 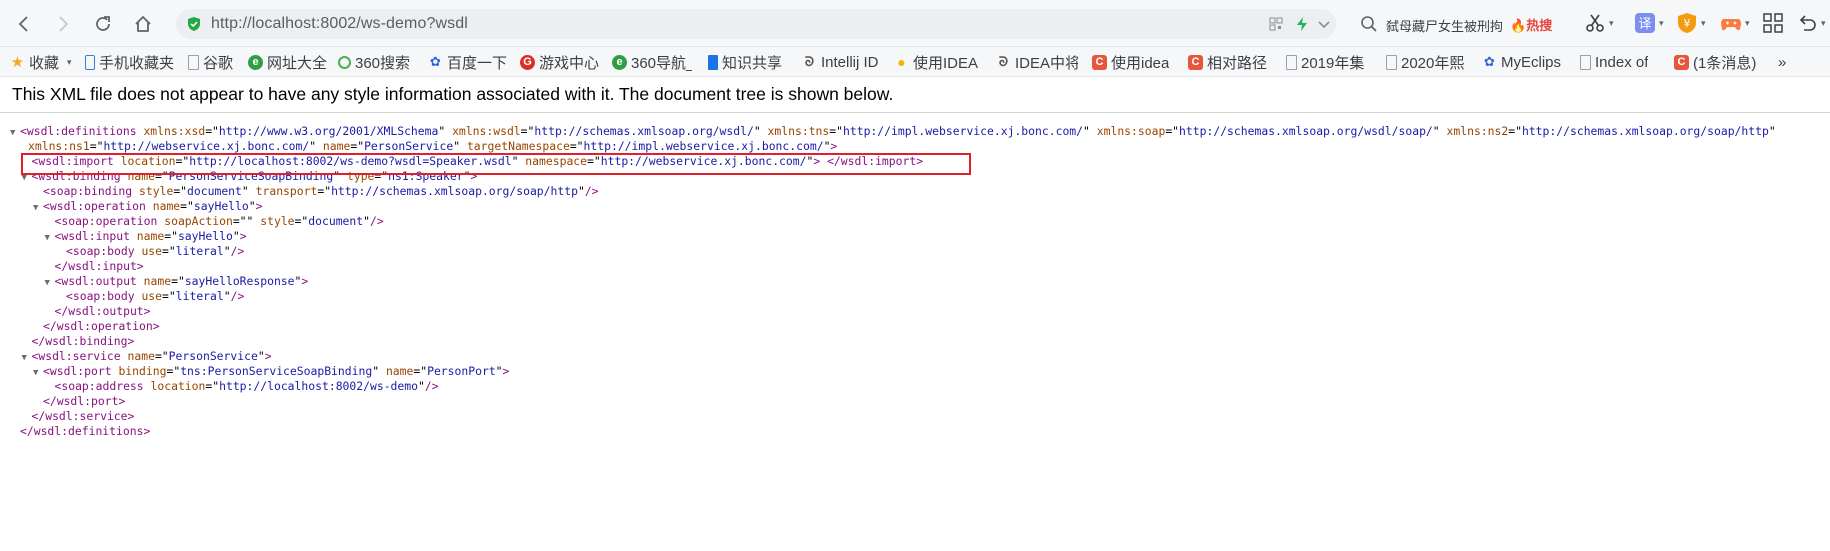 What do you see at coordinates (198, 221) in the screenshot?
I see `xml-attr-name: soapAction` at bounding box center [198, 221].